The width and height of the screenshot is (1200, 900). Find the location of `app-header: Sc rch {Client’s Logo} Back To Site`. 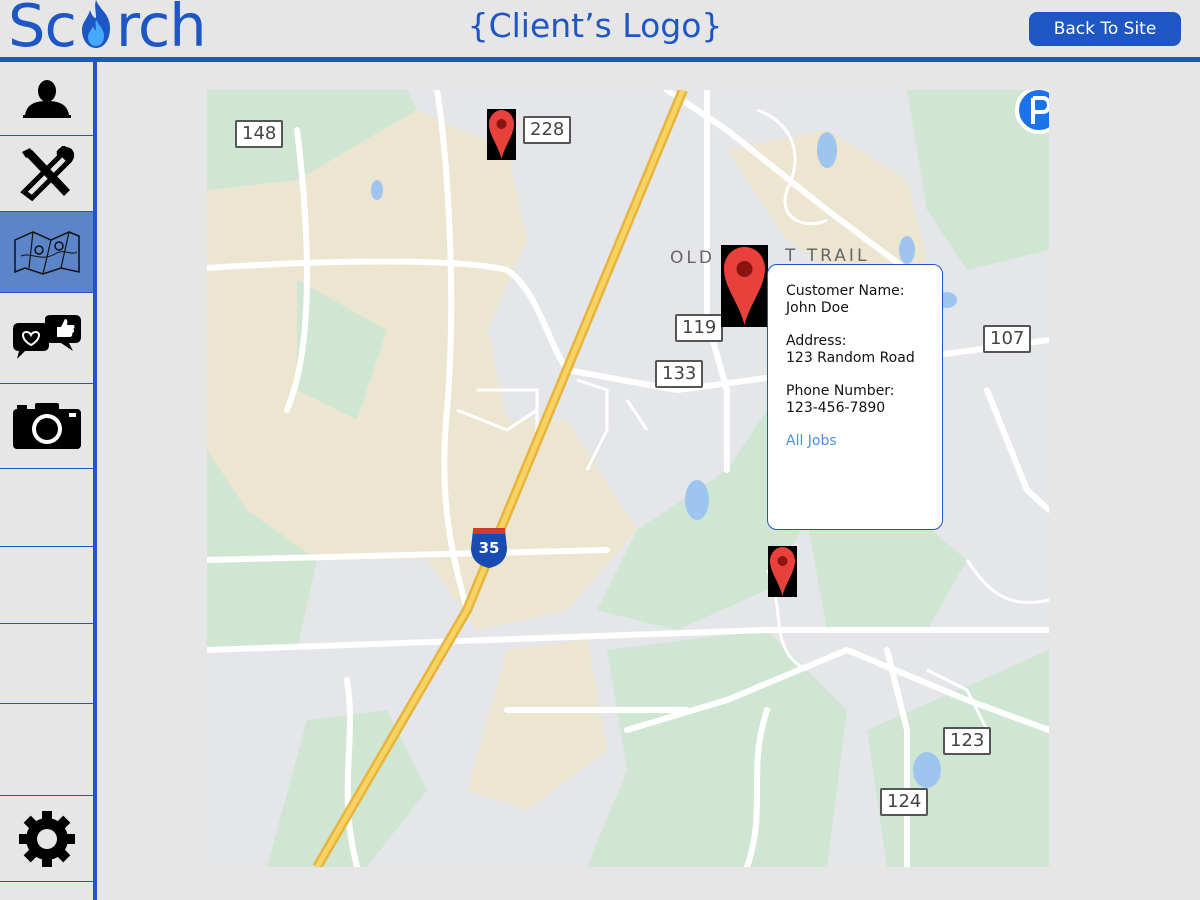

app-header: Sc rch {Client’s Logo} Back To Site is located at coordinates (600, 30).